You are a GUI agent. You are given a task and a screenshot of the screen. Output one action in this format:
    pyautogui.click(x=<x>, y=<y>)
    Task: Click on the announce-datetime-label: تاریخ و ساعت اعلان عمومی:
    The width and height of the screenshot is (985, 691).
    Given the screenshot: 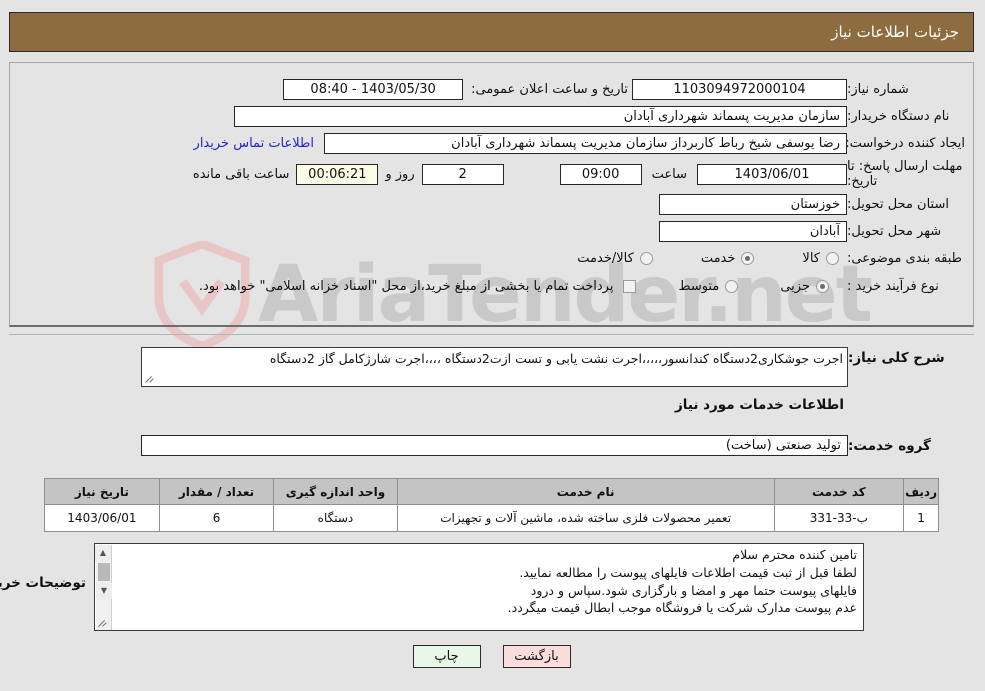 What is the action you would take?
    pyautogui.click(x=550, y=89)
    